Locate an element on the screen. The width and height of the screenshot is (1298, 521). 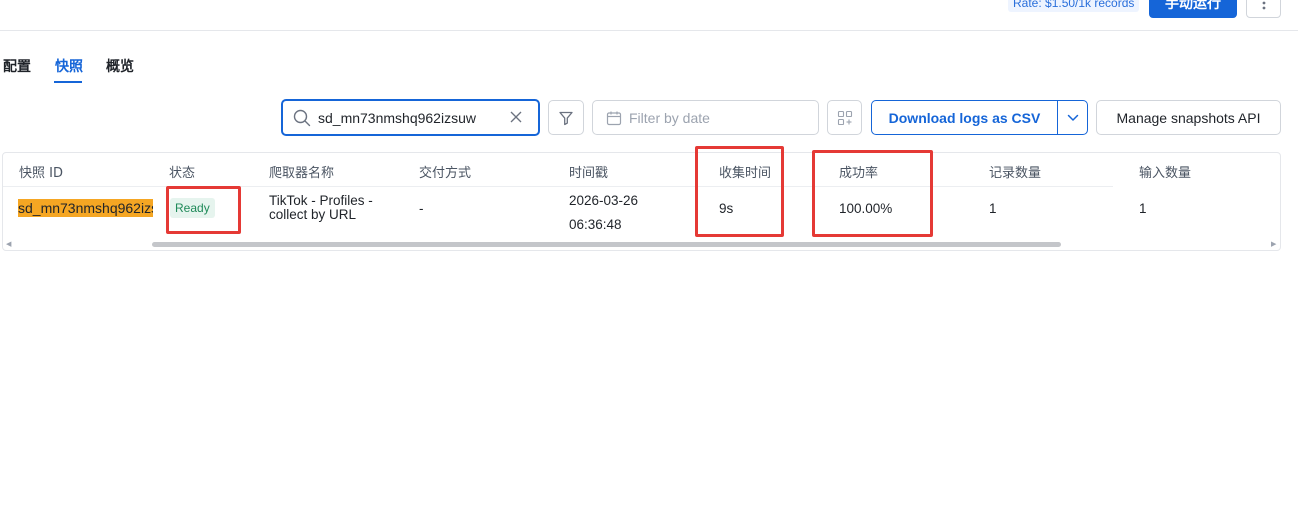
column-header: 时间戳 is located at coordinates (588, 171).